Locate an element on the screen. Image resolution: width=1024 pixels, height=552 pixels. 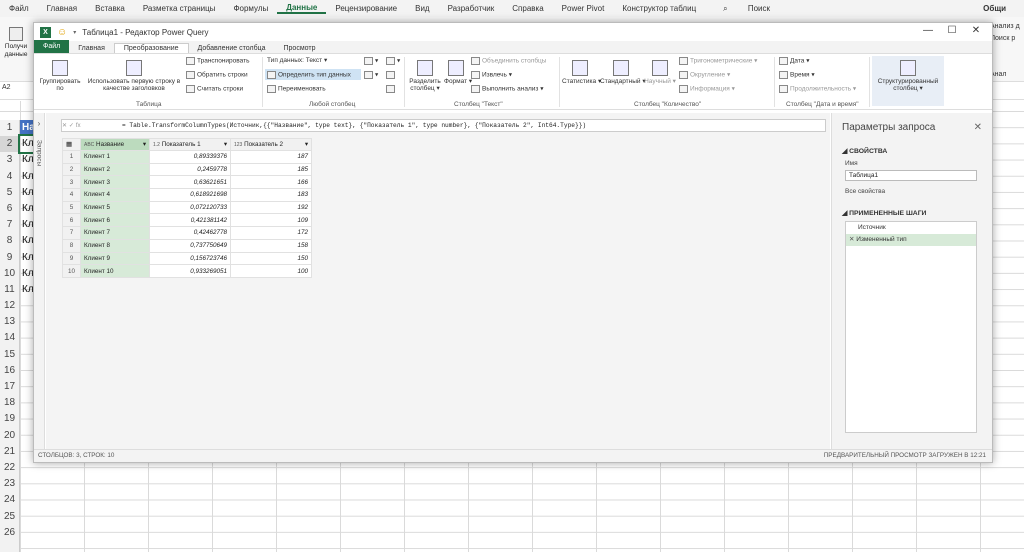
cancel-icon: ✕ is located at coordinates (65, 125).